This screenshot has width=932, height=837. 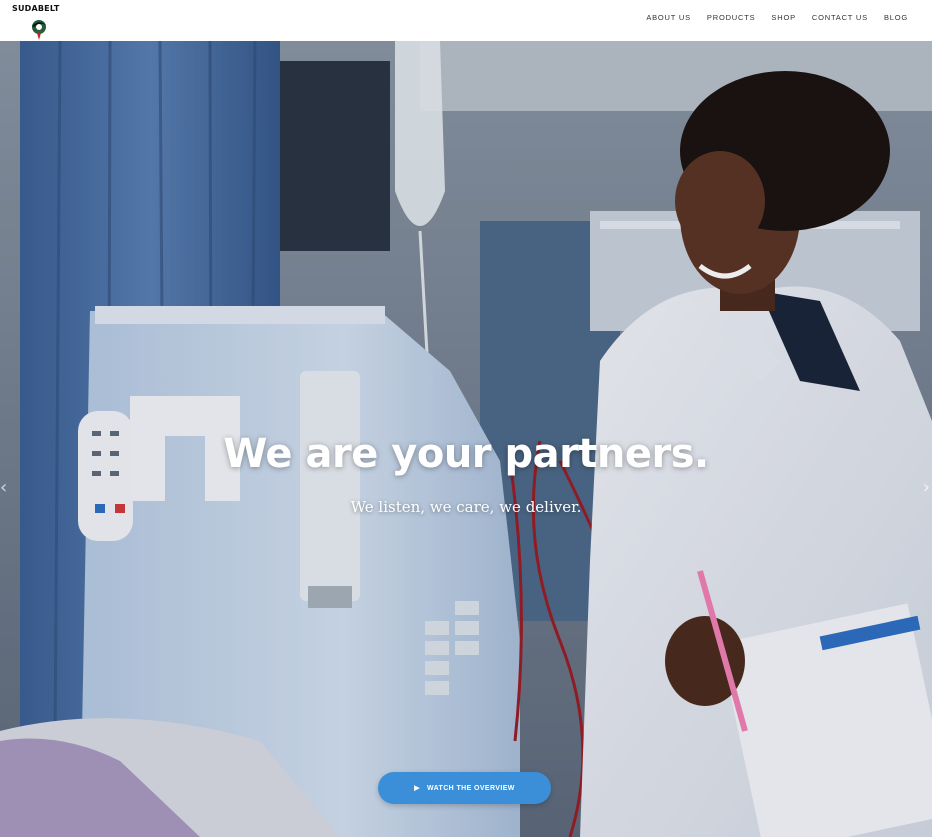 I want to click on globe-swoosh-logo-icon, so click(x=39, y=30).